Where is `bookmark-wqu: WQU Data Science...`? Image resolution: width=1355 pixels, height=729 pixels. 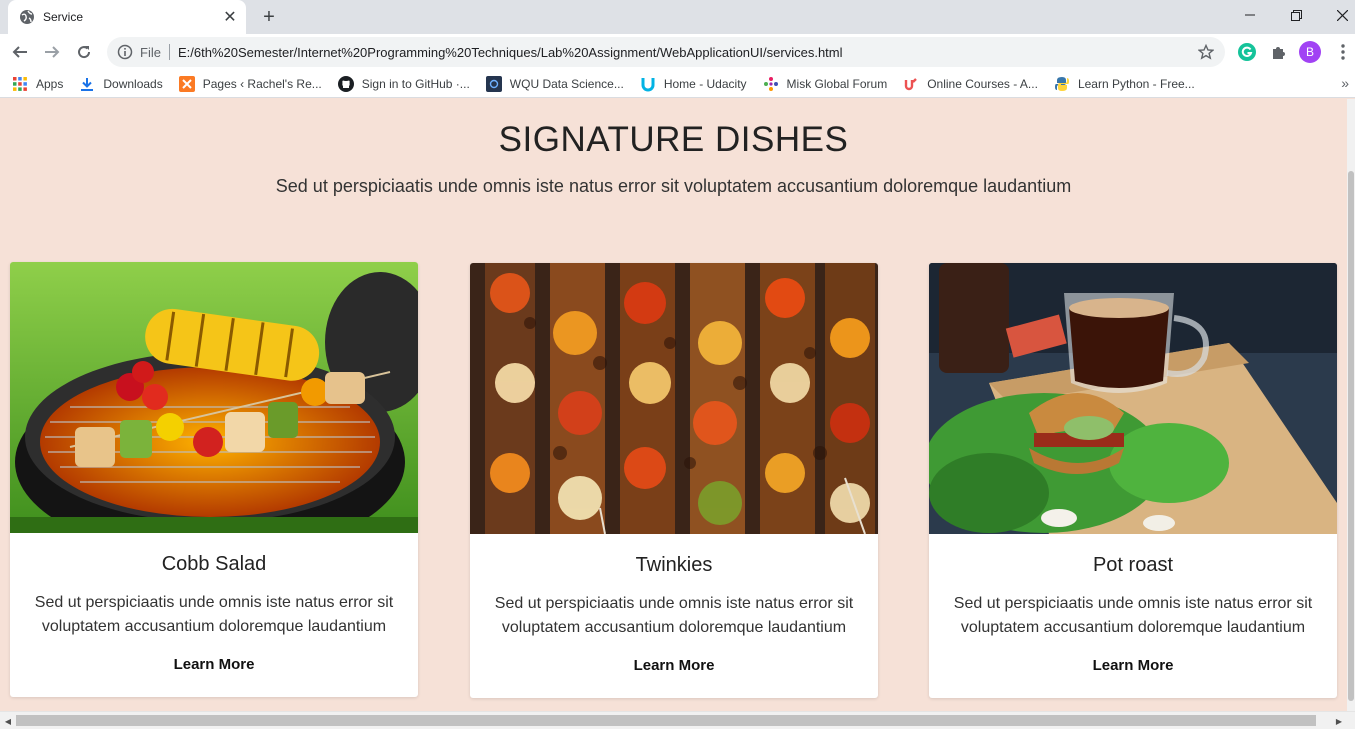
bookmark-wqu: WQU Data Science... is located at coordinates (554, 83).